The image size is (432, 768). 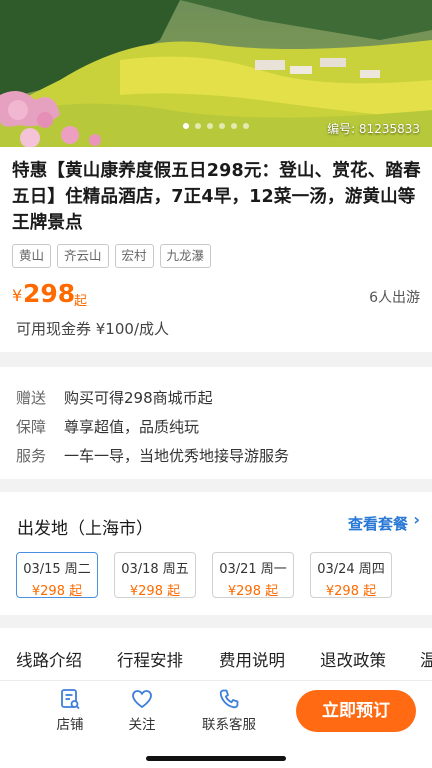 I want to click on benefit-gift: 赠送 购买可得298商城币起, so click(x=114, y=397).